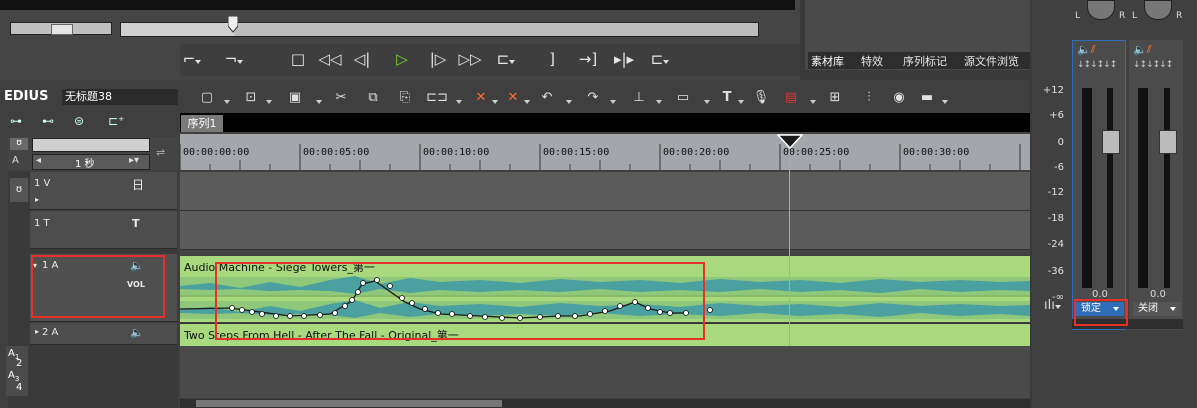 This screenshot has height=408, width=1197. I want to click on multicam-icon: ⊞, so click(835, 98).